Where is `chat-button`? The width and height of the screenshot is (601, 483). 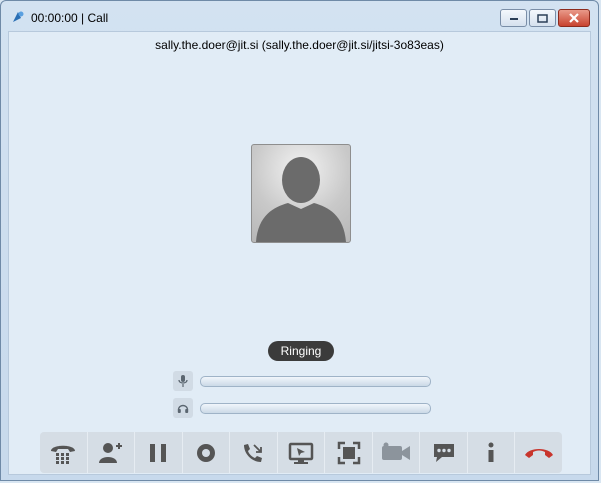
chat-button is located at coordinates (444, 452).